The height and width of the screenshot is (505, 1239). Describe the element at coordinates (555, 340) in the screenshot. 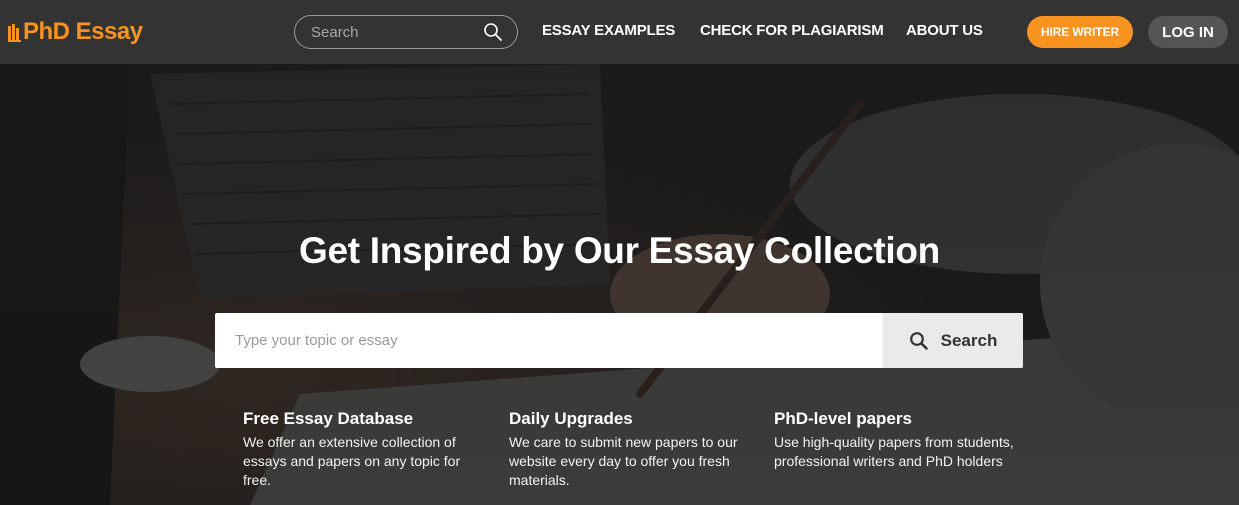

I see `topic-search-input` at that location.